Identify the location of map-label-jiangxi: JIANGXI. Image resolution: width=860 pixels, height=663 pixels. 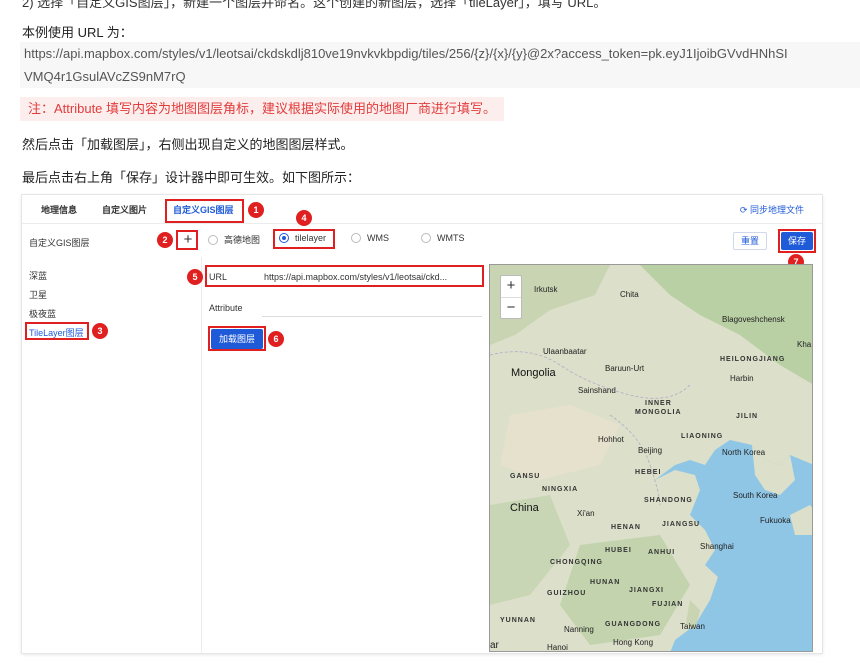
(647, 590).